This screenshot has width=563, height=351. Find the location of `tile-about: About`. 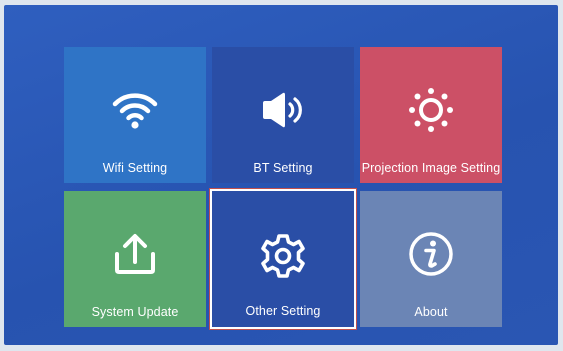

tile-about: About is located at coordinates (431, 259).